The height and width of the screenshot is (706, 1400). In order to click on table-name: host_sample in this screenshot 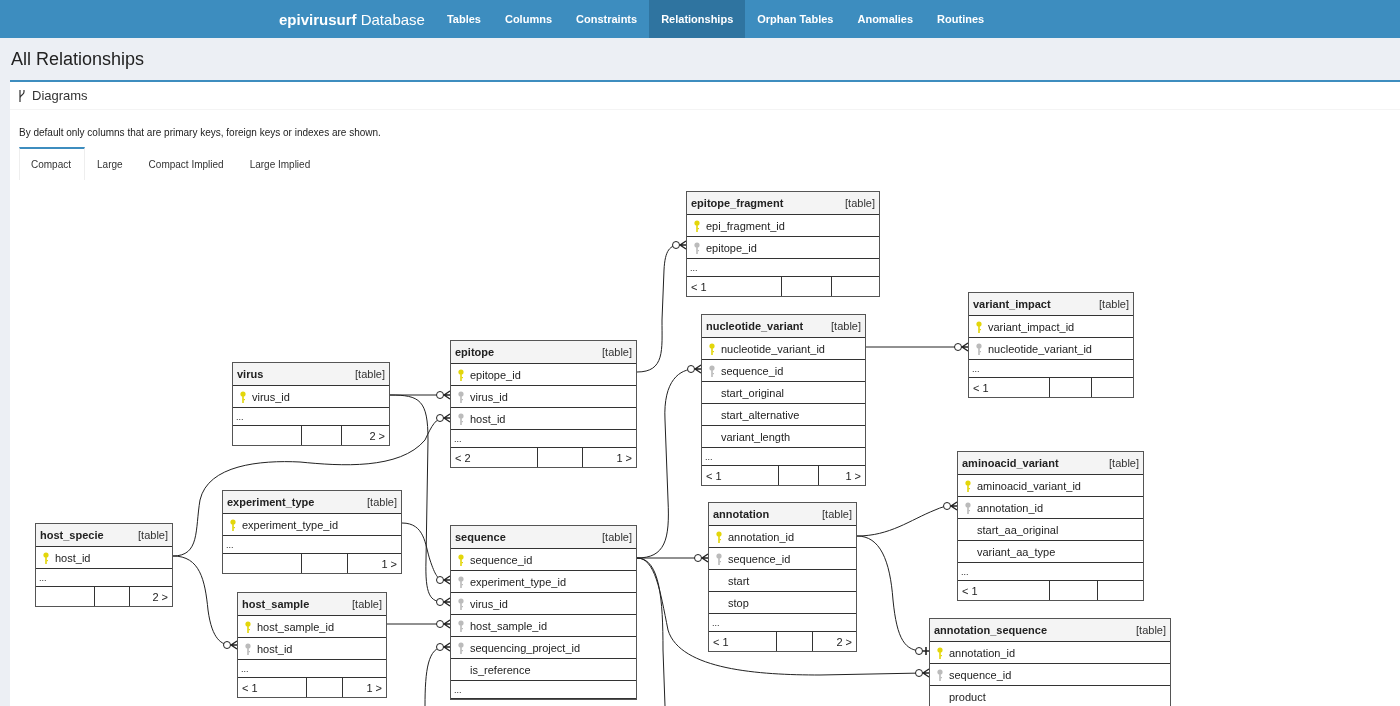, I will do `click(276, 604)`.